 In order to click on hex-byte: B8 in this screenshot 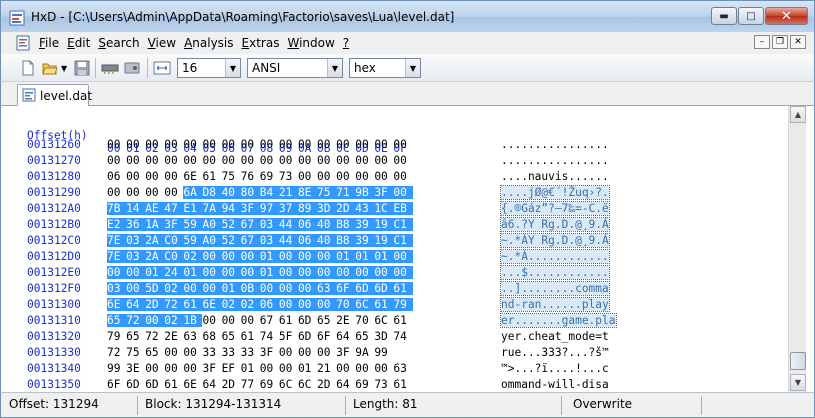, I will do `click(346, 224)`.